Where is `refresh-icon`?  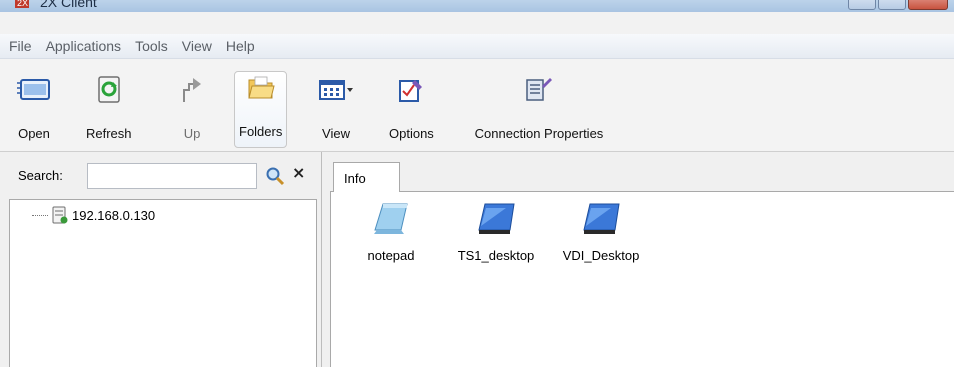
refresh-icon is located at coordinates (109, 89).